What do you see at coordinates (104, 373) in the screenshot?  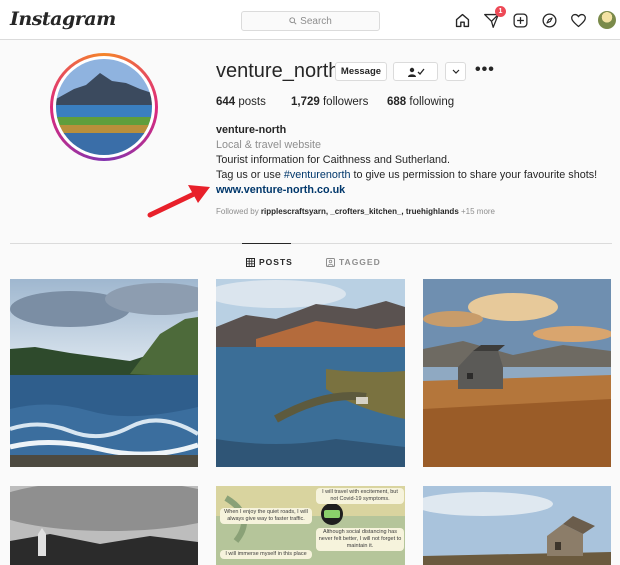 I see `post-loch-waves` at bounding box center [104, 373].